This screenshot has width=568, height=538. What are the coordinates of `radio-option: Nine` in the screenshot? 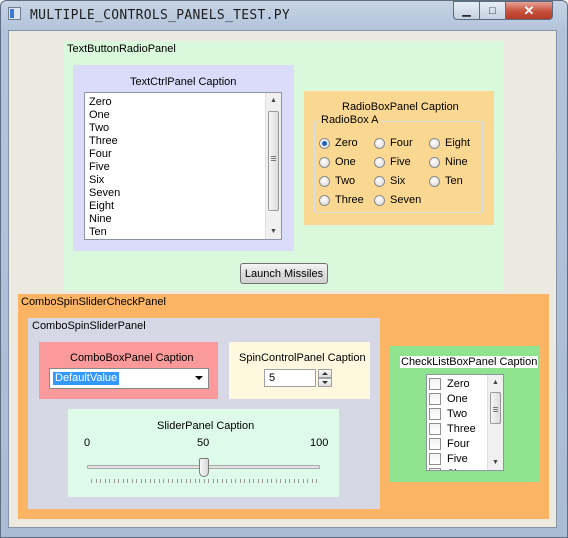 It's located at (448, 162).